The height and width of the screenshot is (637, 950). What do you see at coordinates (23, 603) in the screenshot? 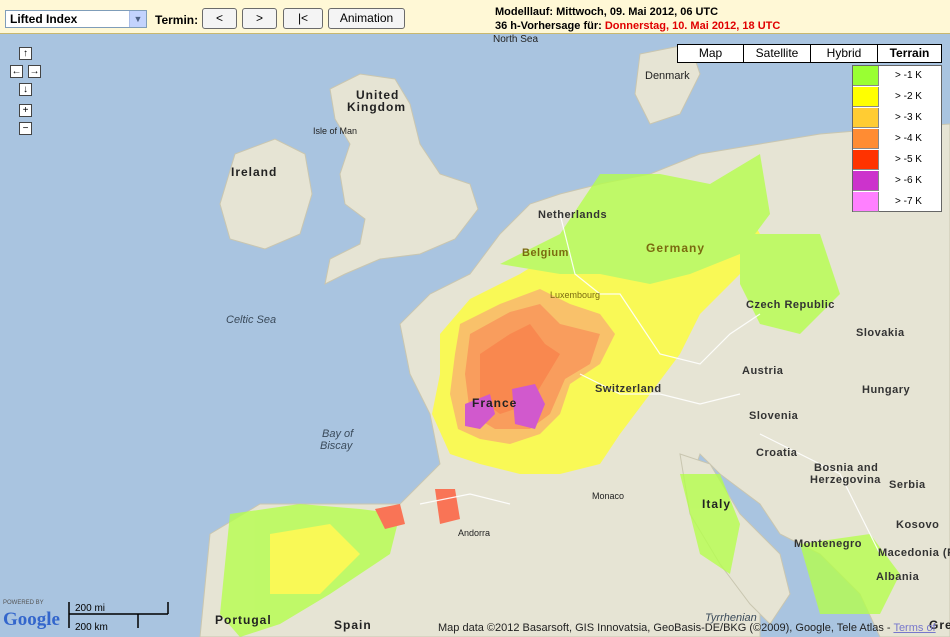
I see `powered-by-text: POWERED BY` at bounding box center [23, 603].